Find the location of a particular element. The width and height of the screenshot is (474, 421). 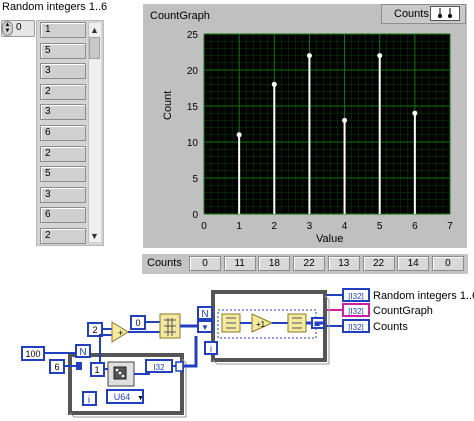

svg-text: 100 is located at coordinates (32, 354).